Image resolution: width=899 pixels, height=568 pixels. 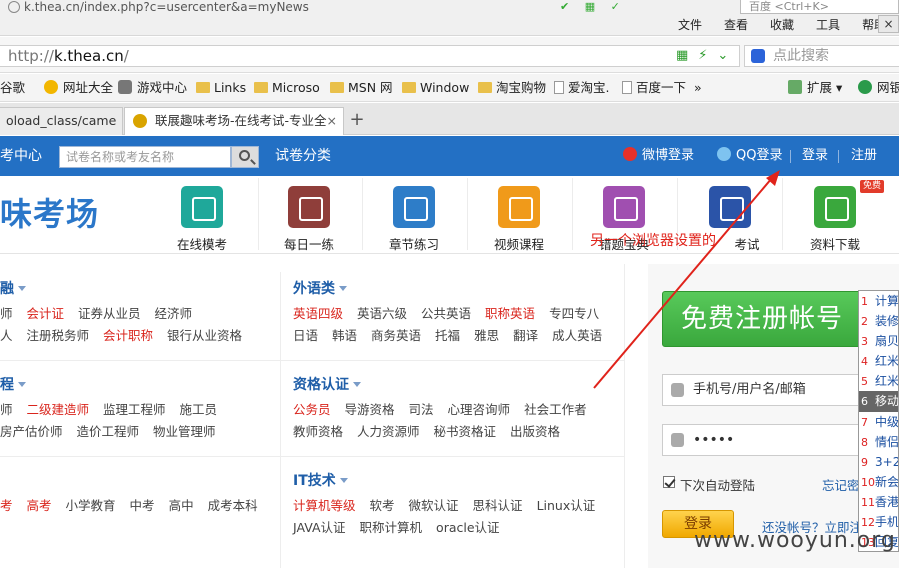 What do you see at coordinates (309, 219) in the screenshot?
I see `feature-daily-practice: 每日一练` at bounding box center [309, 219].